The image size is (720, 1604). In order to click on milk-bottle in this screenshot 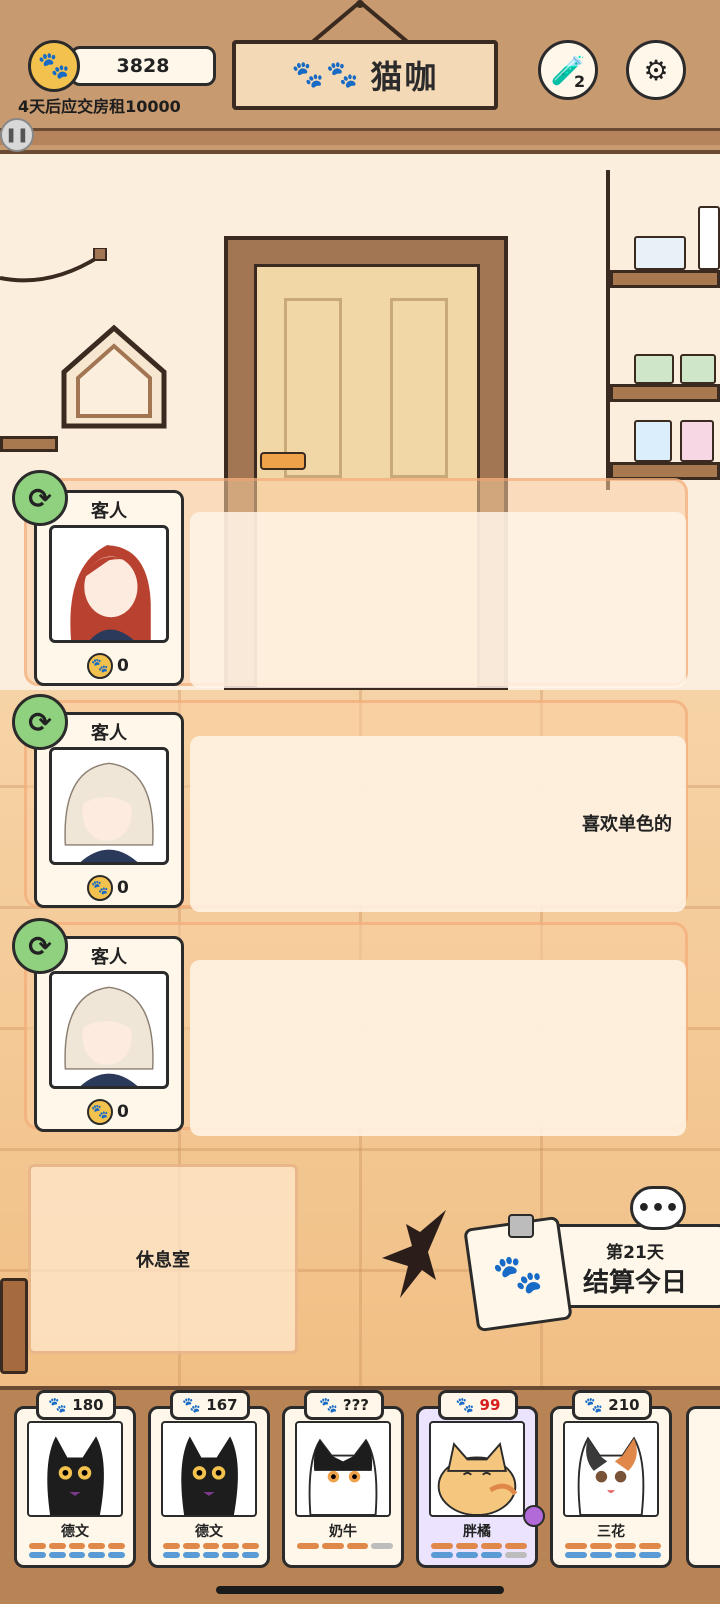, I will do `click(709, 238)`.